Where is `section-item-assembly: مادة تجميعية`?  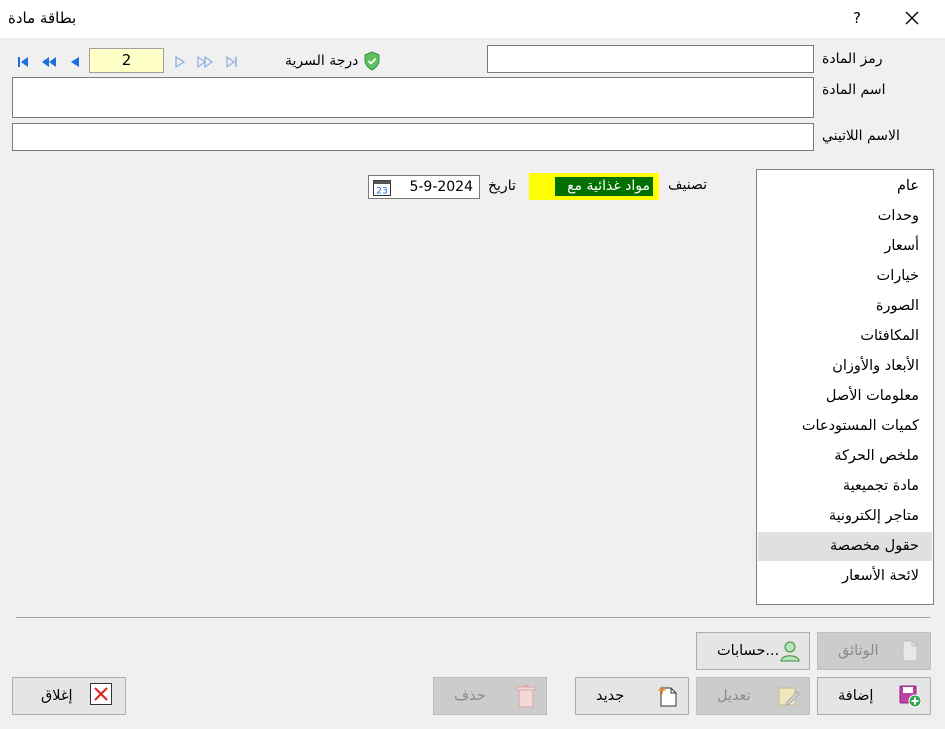
section-item-assembly: مادة تجميعية is located at coordinates (845, 486).